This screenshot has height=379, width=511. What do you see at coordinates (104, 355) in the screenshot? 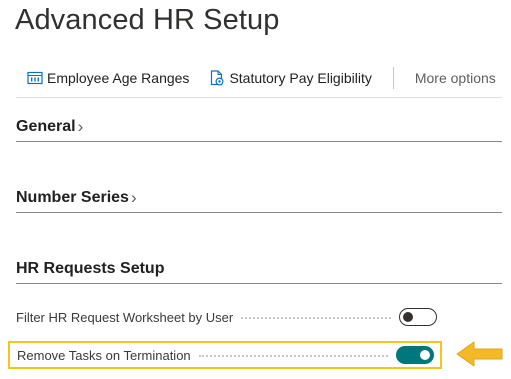
I see `field-label: Remove Tasks on Termination` at bounding box center [104, 355].